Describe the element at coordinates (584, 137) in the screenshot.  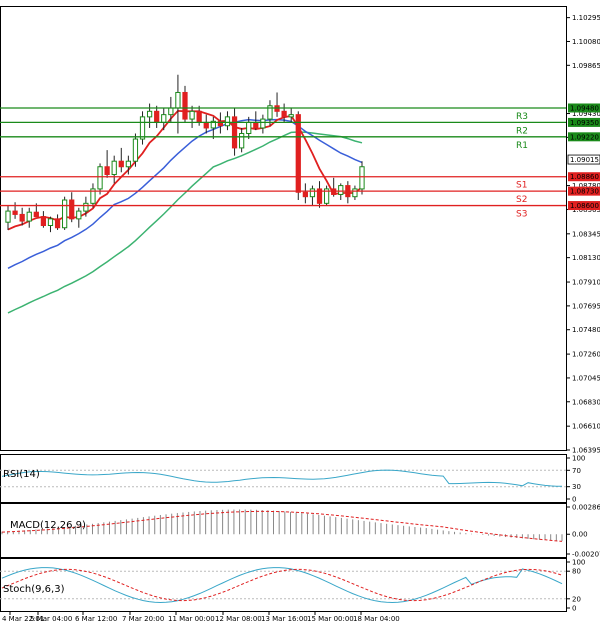
I see `price-tag-text-r1: 1.09220` at that location.